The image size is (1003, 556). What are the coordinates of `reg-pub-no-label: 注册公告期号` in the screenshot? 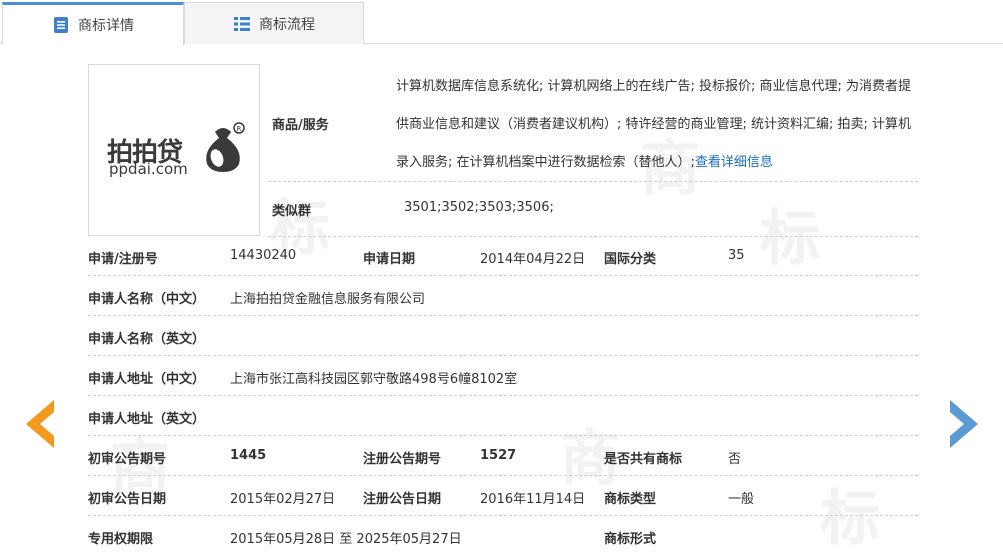 It's located at (402, 459).